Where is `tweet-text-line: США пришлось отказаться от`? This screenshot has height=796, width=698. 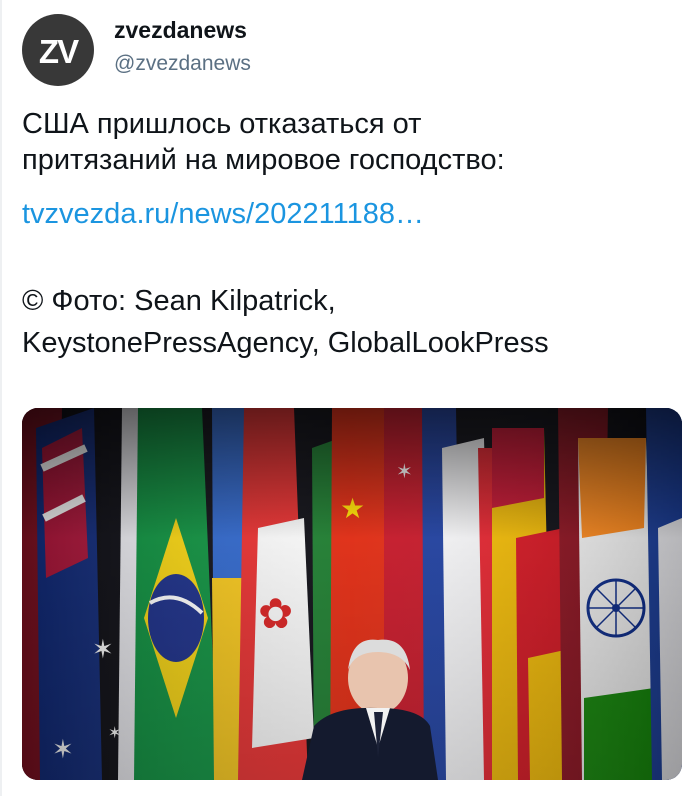
tweet-text-line: США пришлось отказаться от is located at coordinates (222, 124).